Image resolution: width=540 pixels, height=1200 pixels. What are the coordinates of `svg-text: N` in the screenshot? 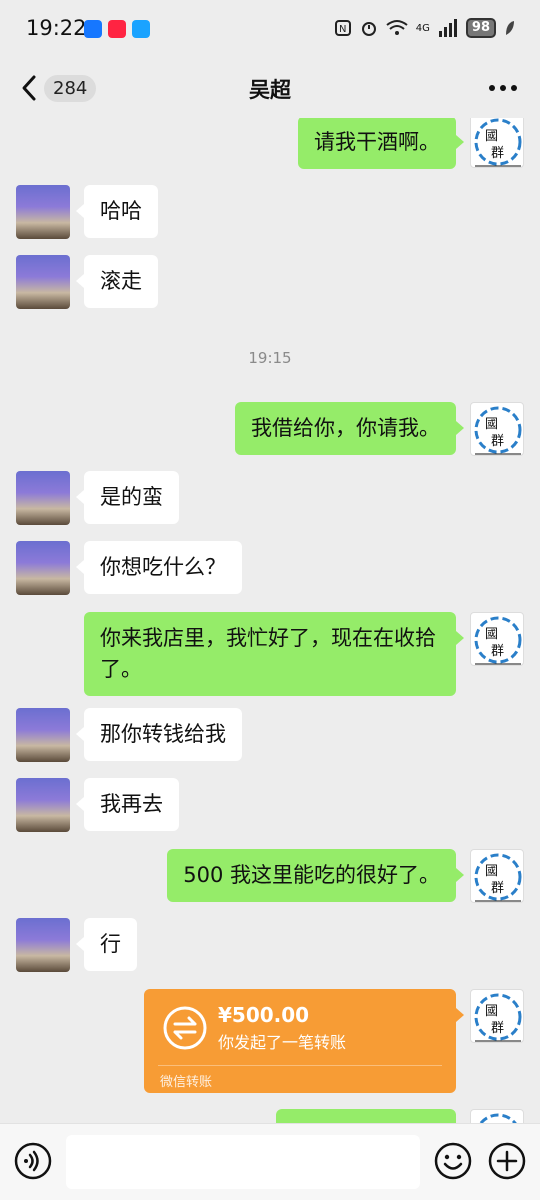 It's located at (342, 29).